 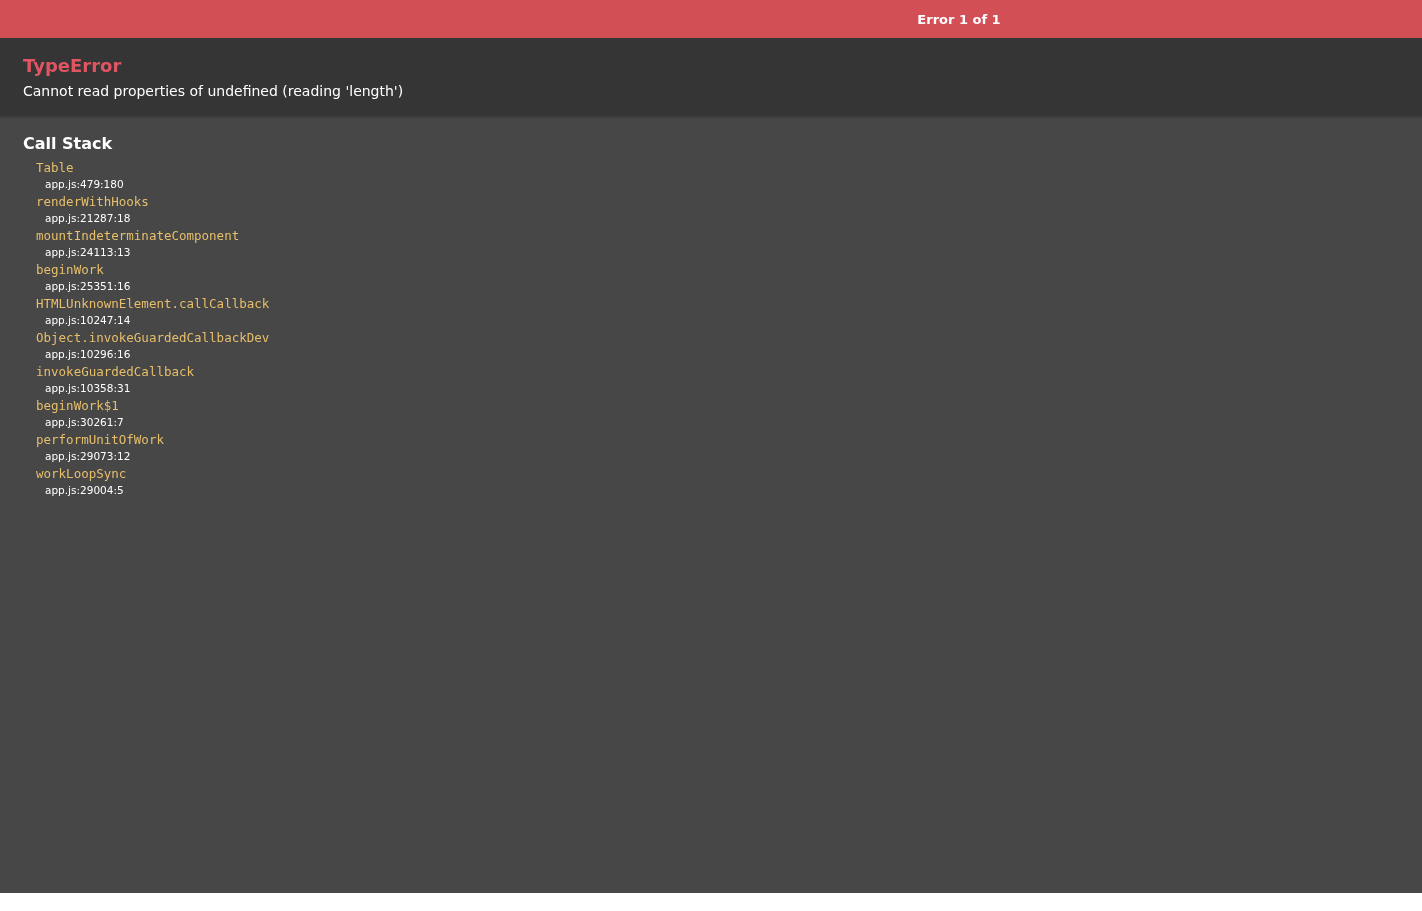 What do you see at coordinates (87, 218) in the screenshot?
I see `stack-frame-location: app.js:21287:18` at bounding box center [87, 218].